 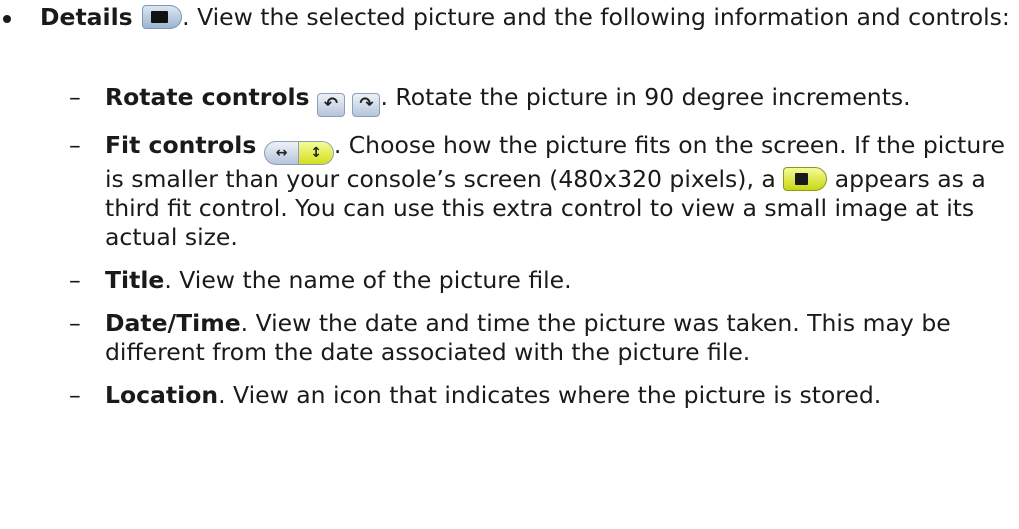 What do you see at coordinates (162, 17) in the screenshot?
I see `details-view-icon` at bounding box center [162, 17].